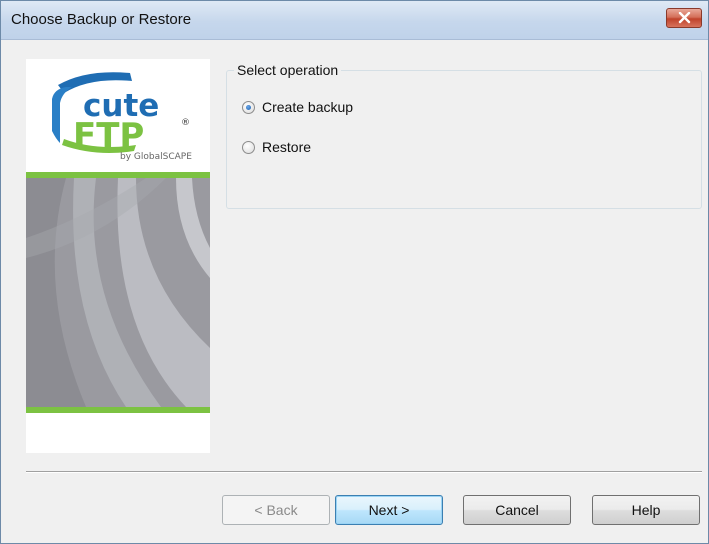 The image size is (709, 544). I want to click on accent-bar-bottom, so click(118, 410).